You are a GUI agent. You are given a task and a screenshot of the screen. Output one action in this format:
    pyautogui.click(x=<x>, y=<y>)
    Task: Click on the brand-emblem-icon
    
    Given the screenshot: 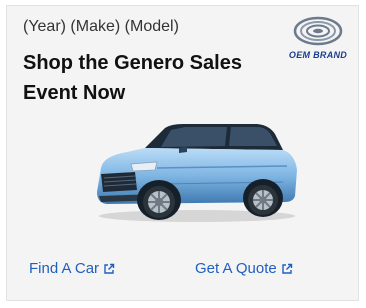 What is the action you would take?
    pyautogui.click(x=318, y=31)
    